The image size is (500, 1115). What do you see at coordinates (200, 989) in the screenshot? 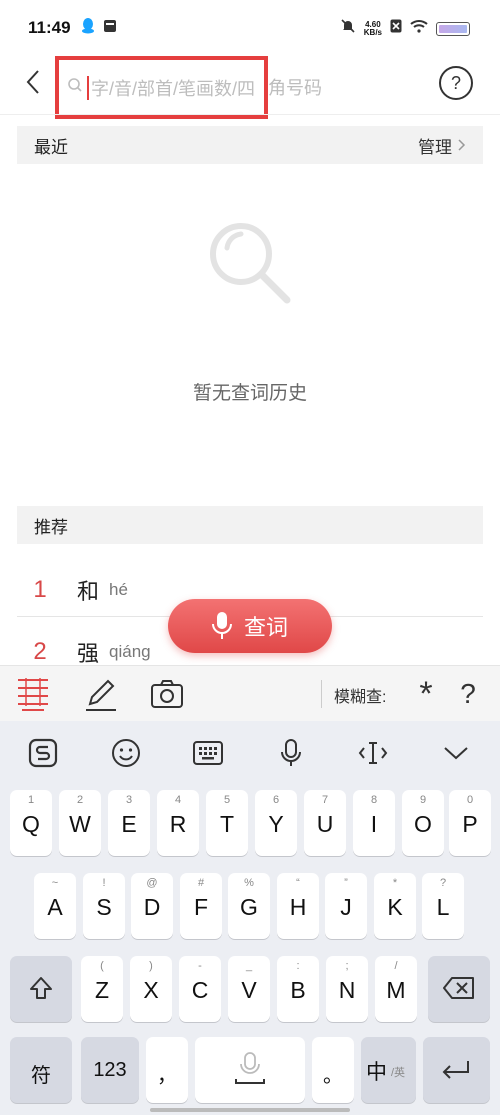
I see `key-c: -C` at bounding box center [200, 989].